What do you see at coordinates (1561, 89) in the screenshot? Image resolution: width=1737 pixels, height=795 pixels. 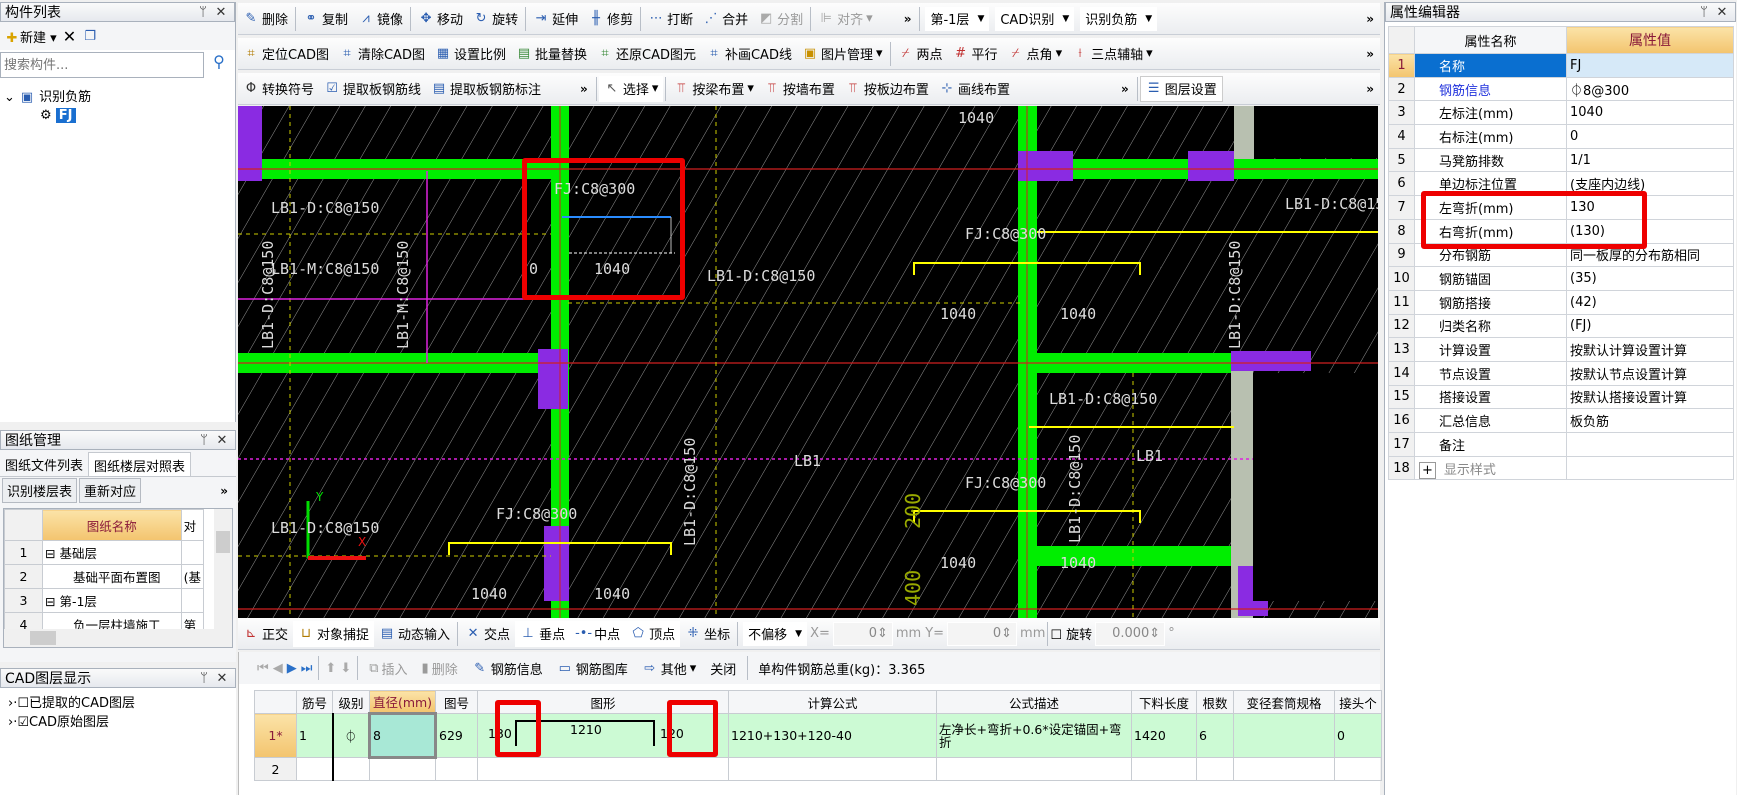 I see `property-row: 2 钢筋信息 ⏀8@300` at bounding box center [1561, 89].